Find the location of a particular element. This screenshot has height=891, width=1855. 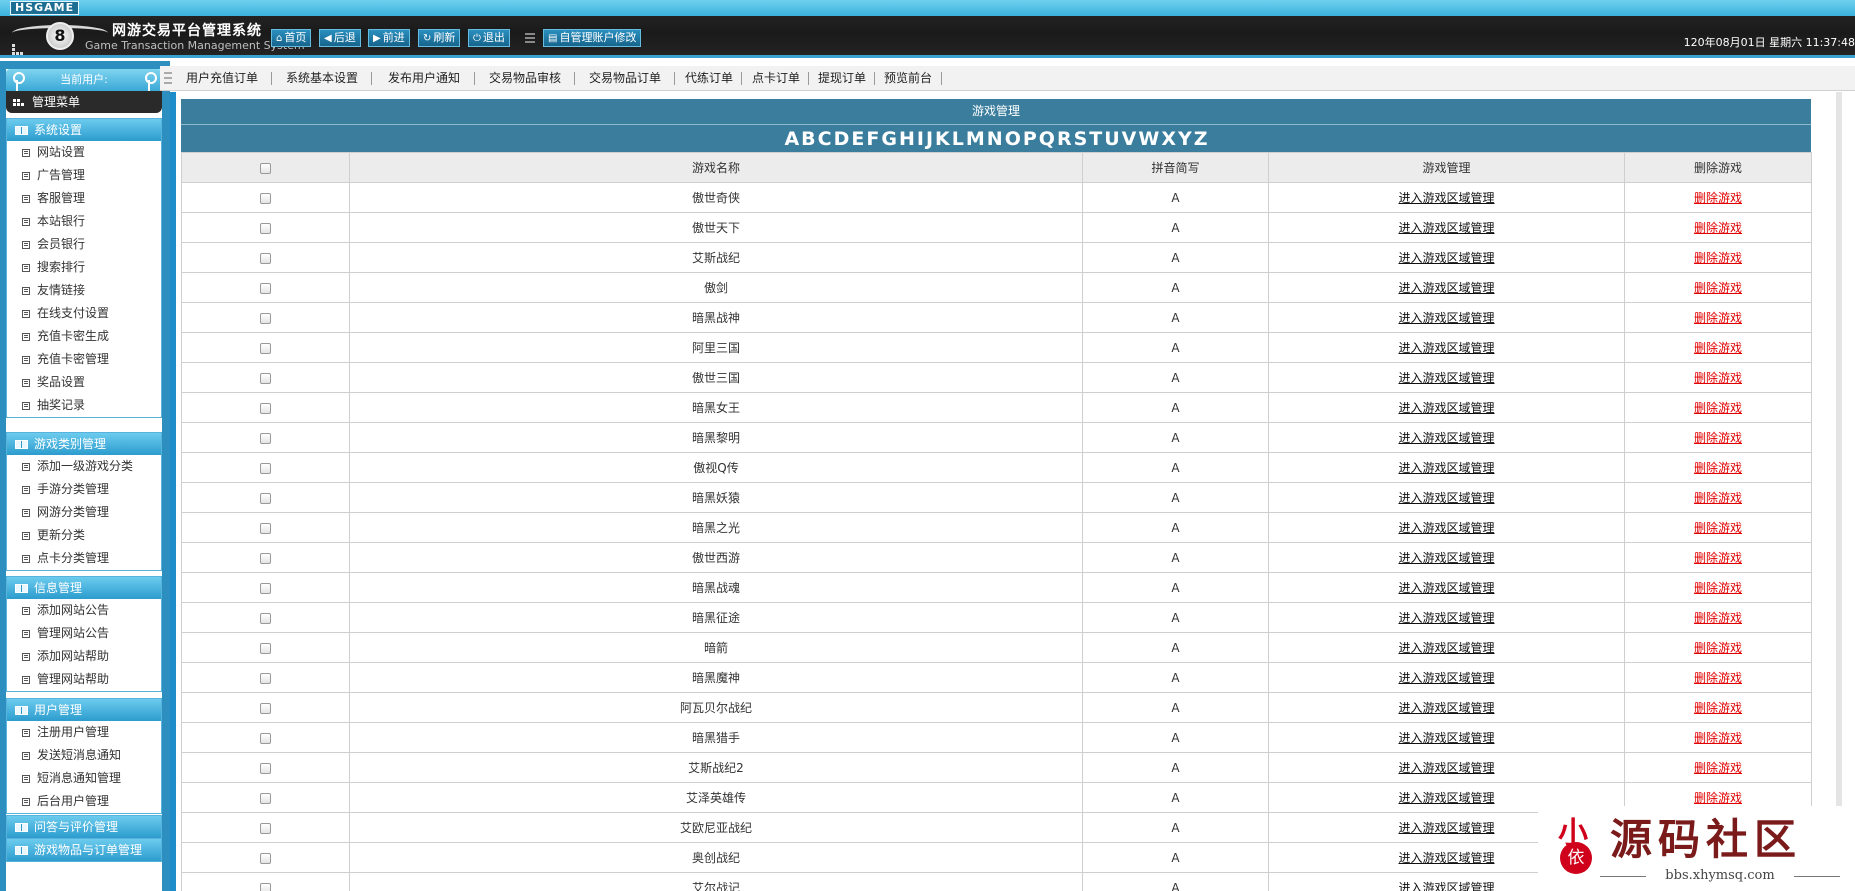

forward-button: ▶ 前进 is located at coordinates (389, 38).